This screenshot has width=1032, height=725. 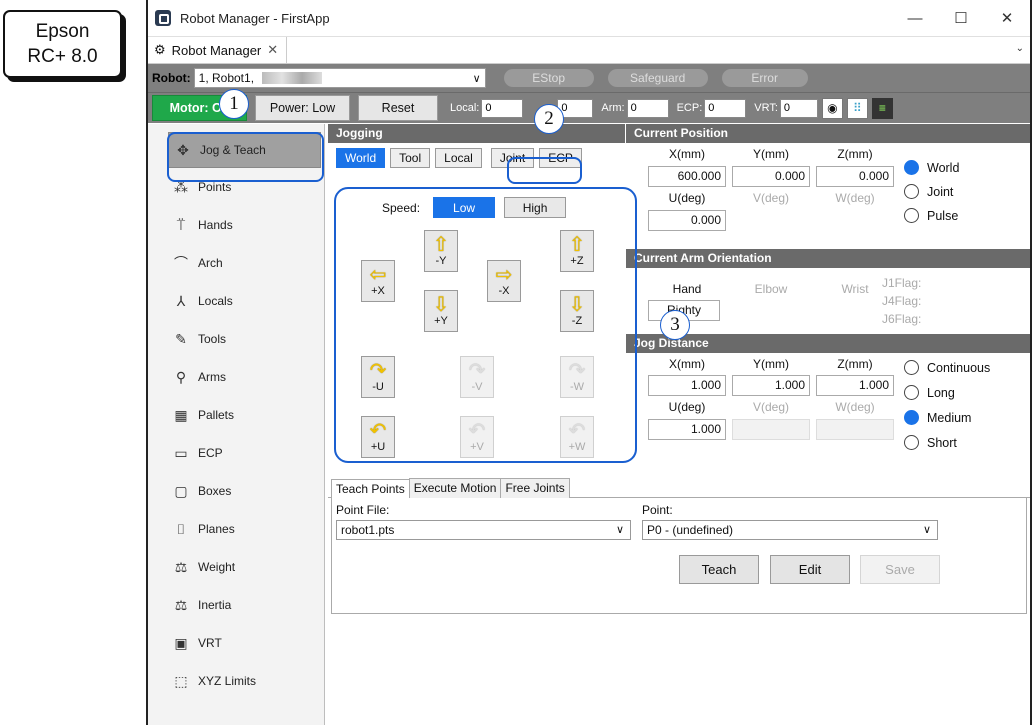 I want to click on distance-medium-radio: Medium, so click(x=937, y=417).